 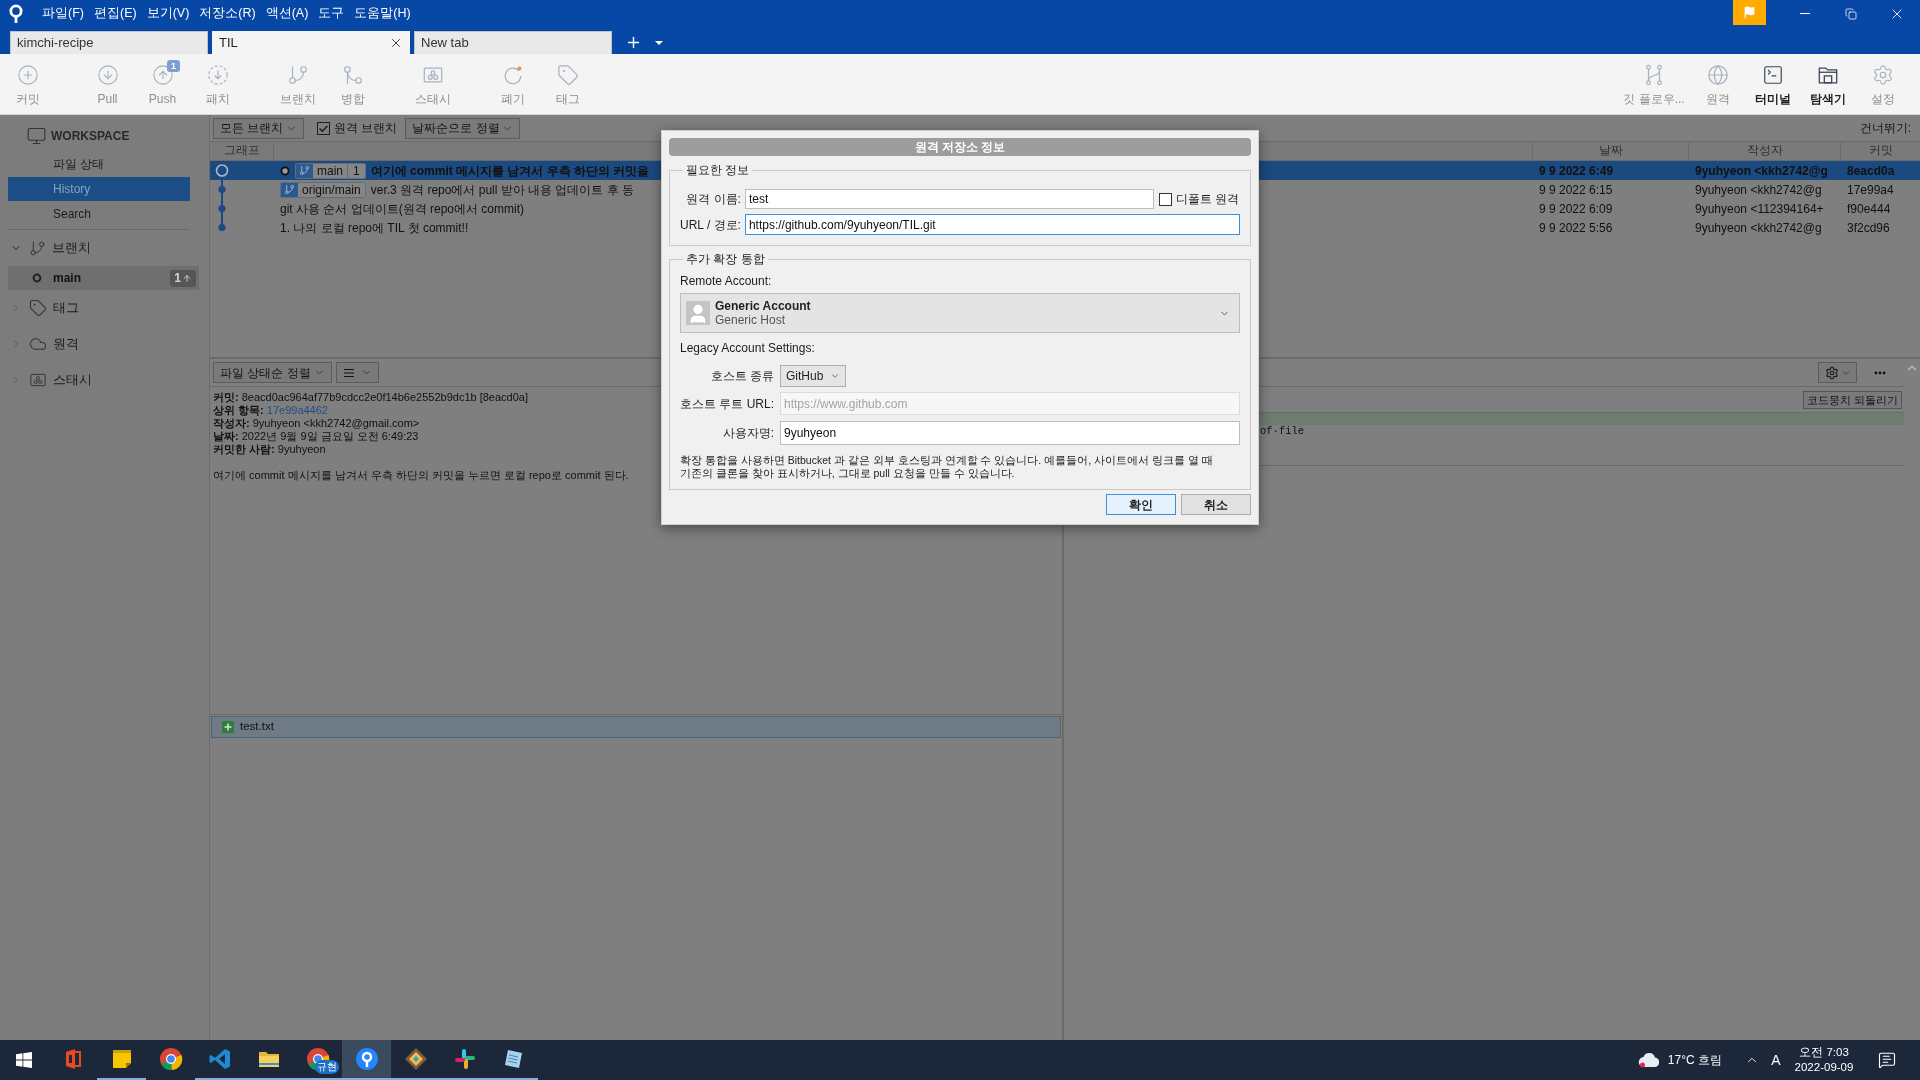 I want to click on dialog-title: 원격 저장소 정보, so click(x=960, y=147).